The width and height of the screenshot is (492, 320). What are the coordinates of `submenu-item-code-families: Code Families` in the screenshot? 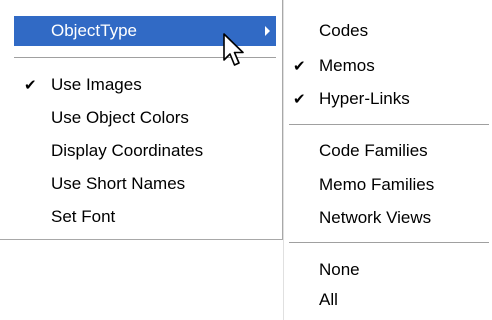 It's located at (386, 151).